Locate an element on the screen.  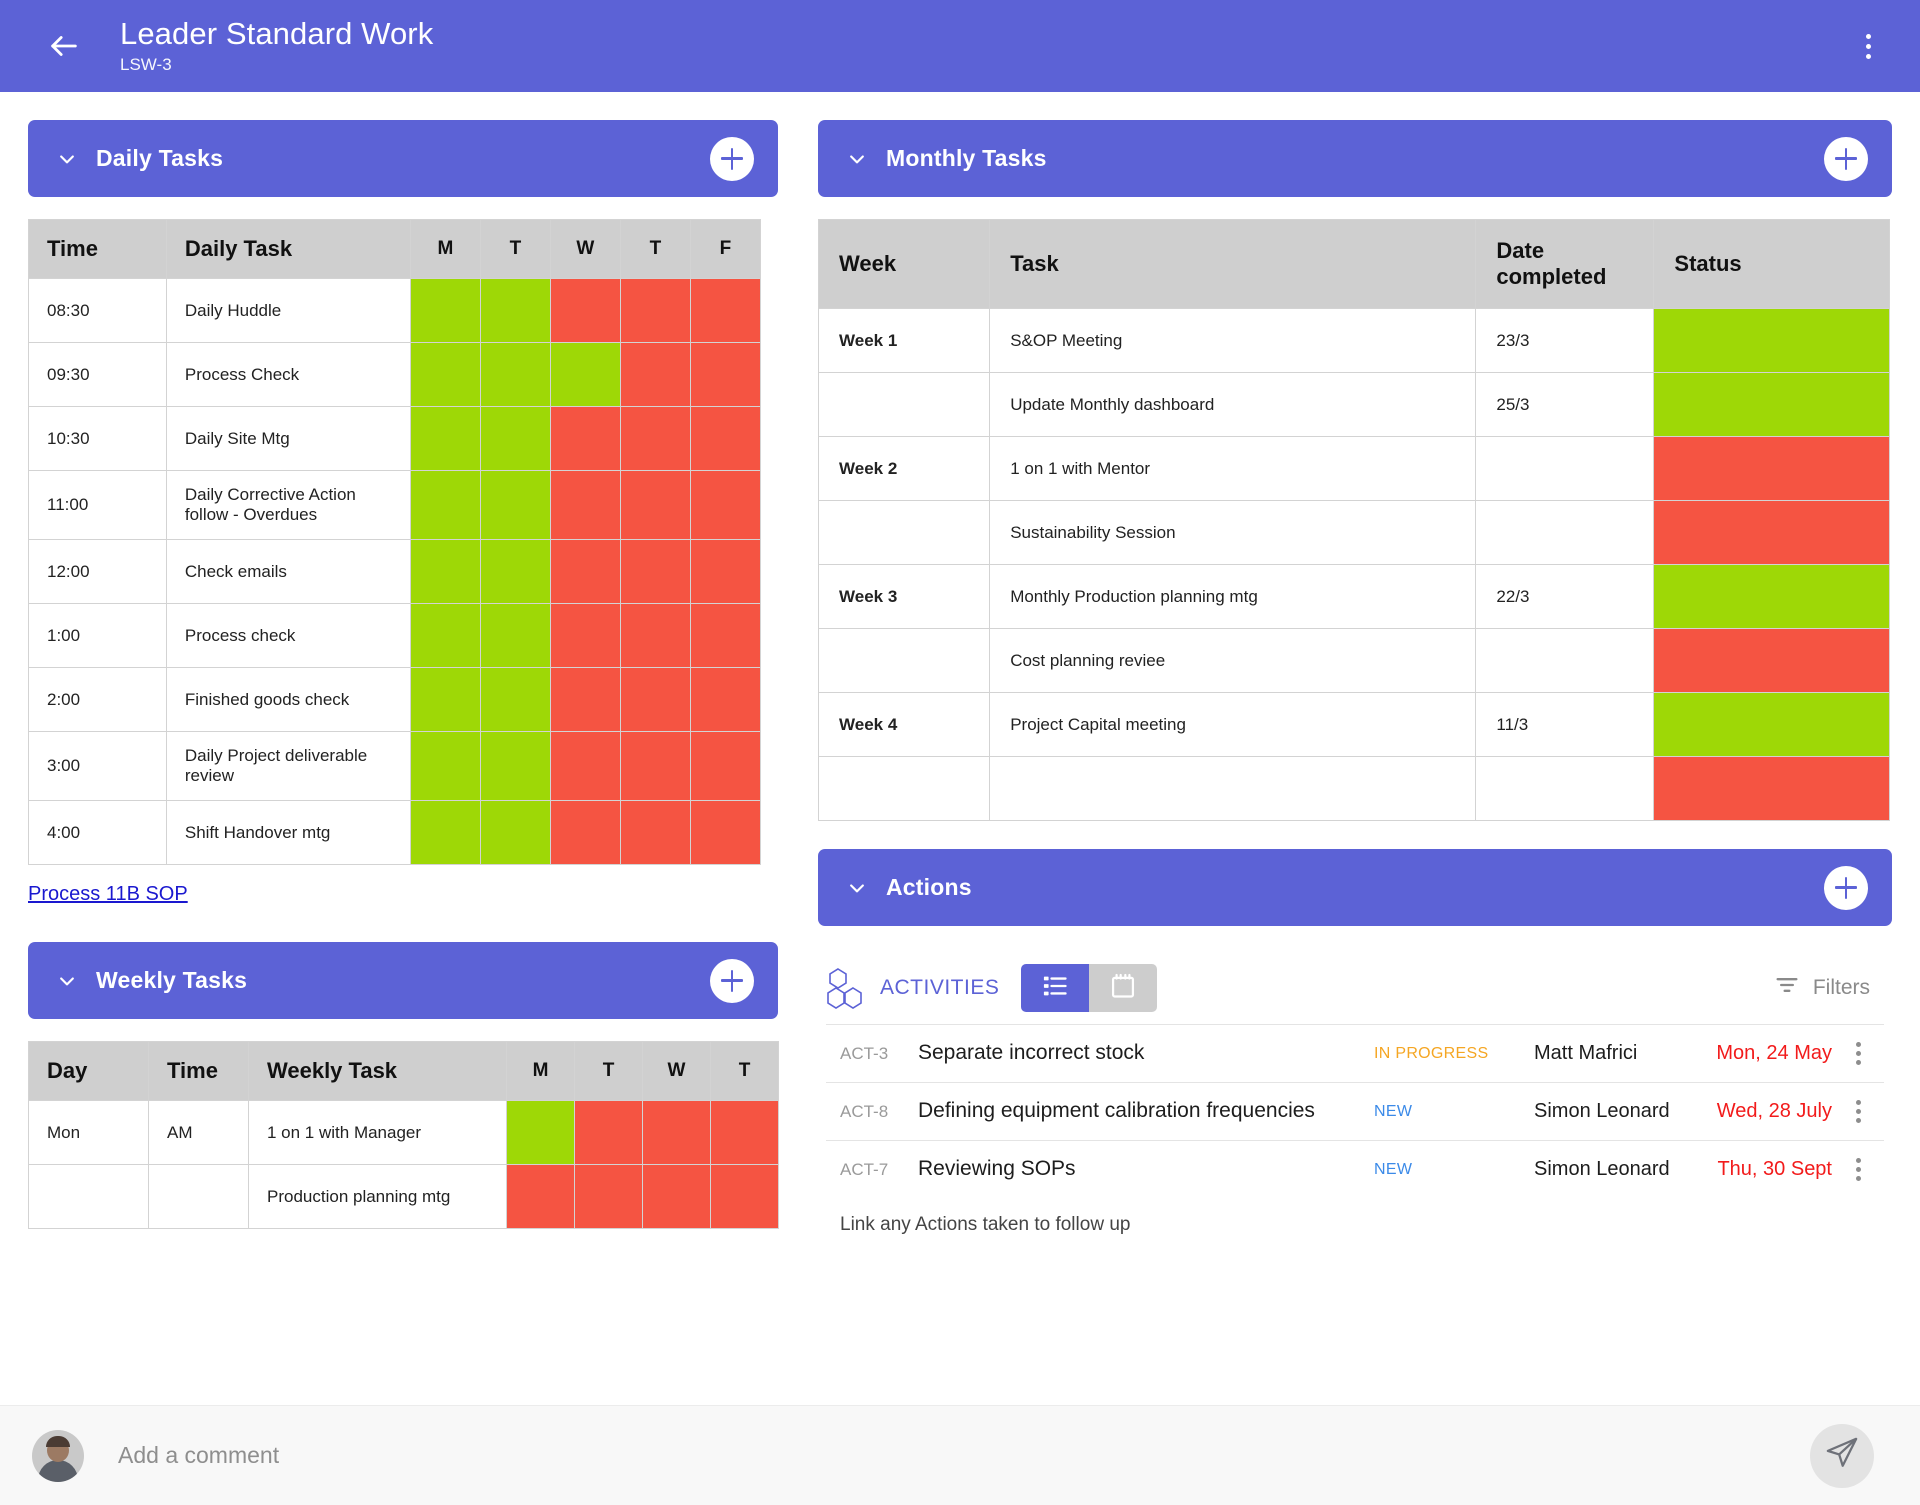
table-row: 08:30 Daily Huddle is located at coordinates (395, 310).